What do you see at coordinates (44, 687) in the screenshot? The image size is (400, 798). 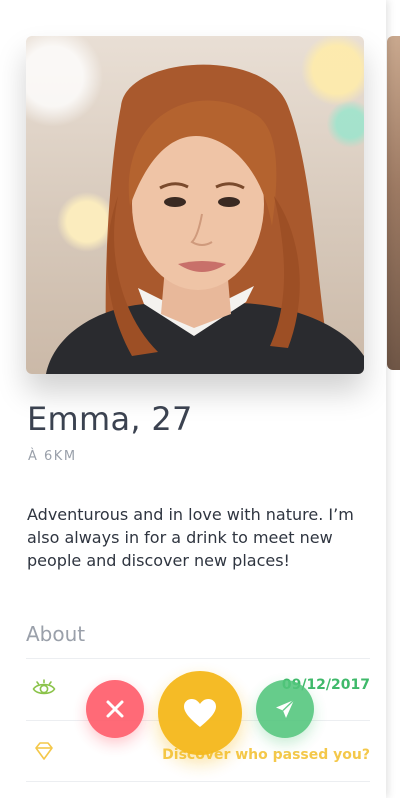 I see `eye-icon` at bounding box center [44, 687].